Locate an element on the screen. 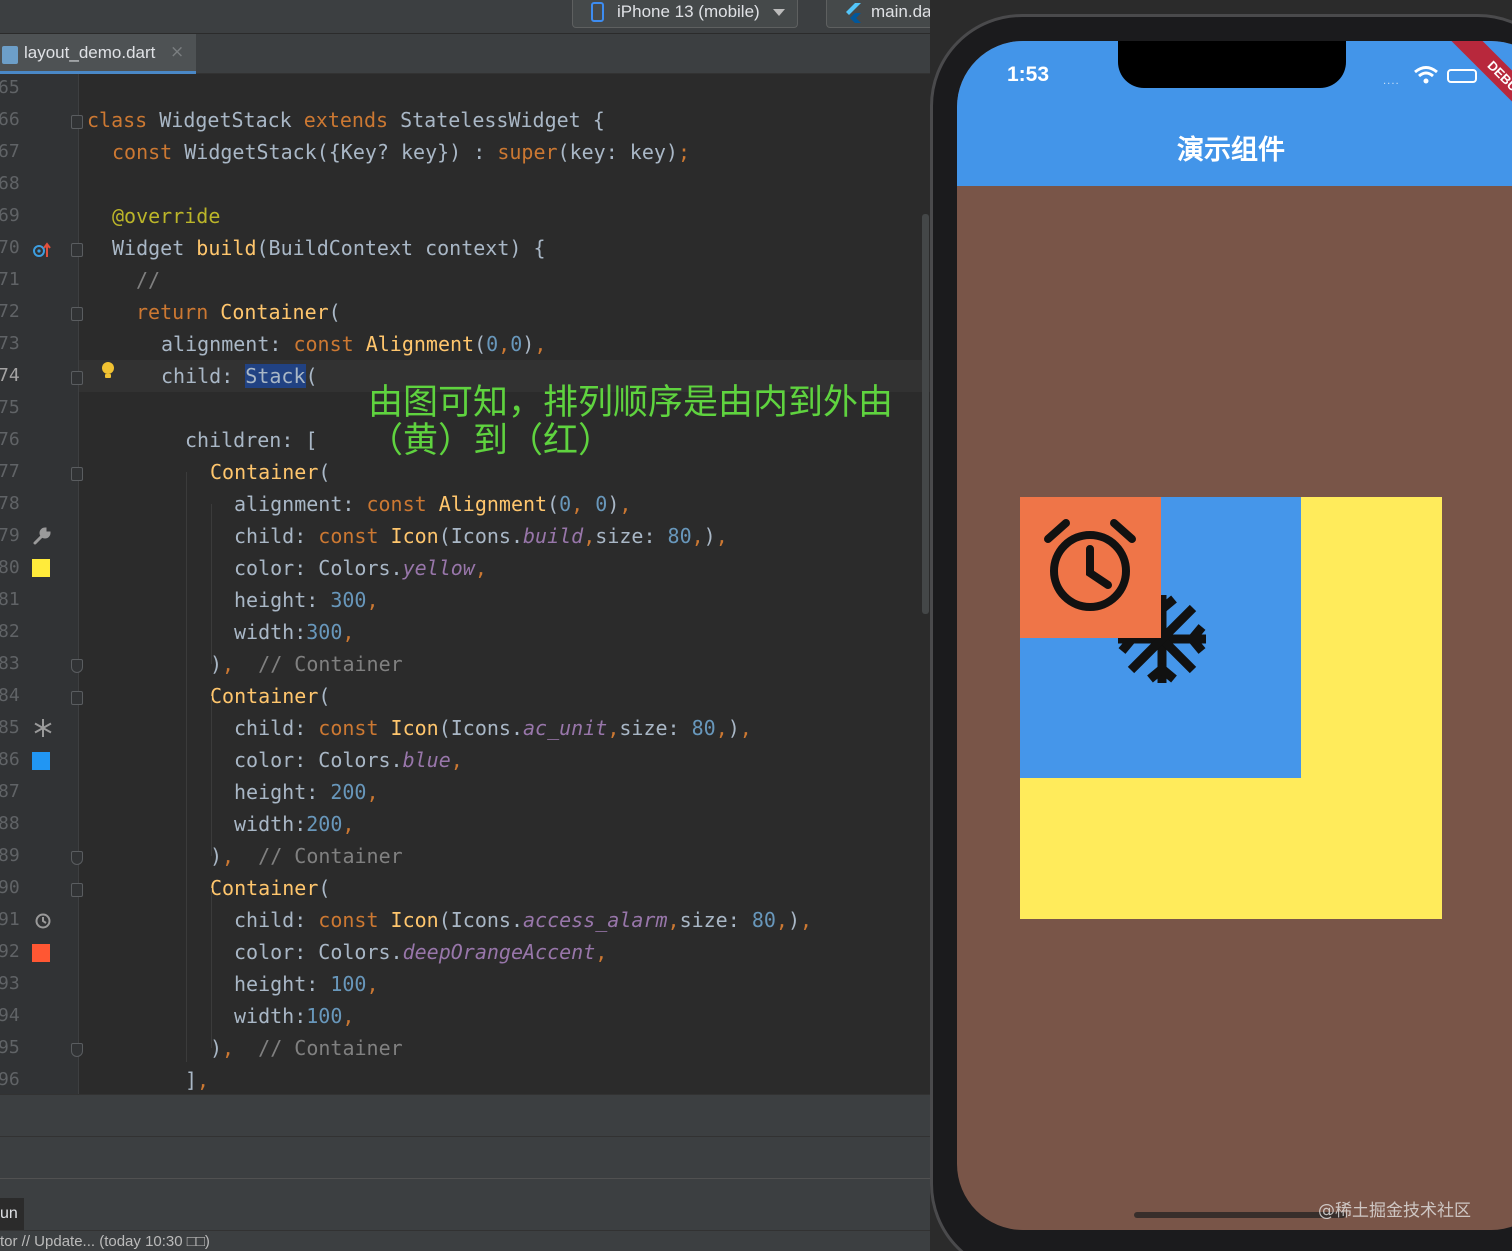 The width and height of the screenshot is (1512, 1251). yellow-color-swatch-icon is located at coordinates (41, 568).